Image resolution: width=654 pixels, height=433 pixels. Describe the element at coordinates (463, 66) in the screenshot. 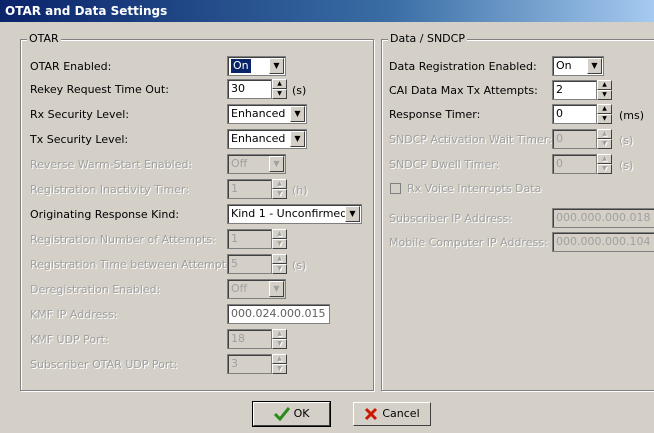

I see `data-reg-enabled-label: Data Registration Enabled:` at that location.